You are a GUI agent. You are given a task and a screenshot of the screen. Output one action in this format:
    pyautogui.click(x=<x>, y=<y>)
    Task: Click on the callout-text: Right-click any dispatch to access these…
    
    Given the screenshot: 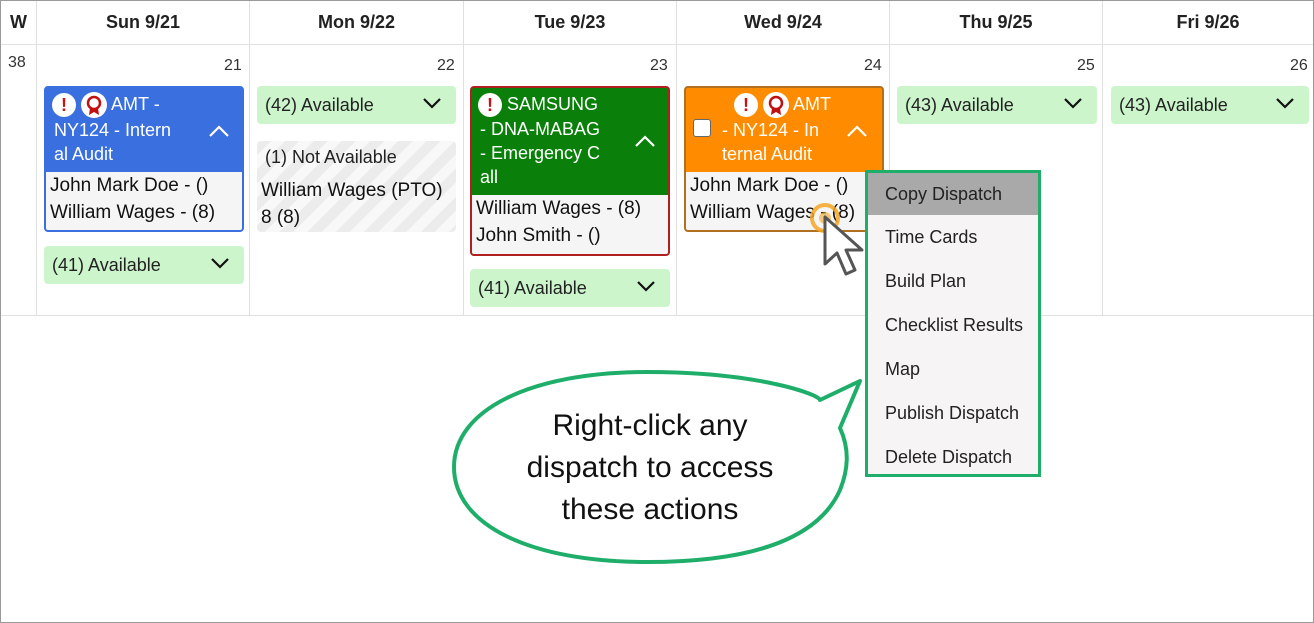 What is the action you would take?
    pyautogui.click(x=650, y=468)
    